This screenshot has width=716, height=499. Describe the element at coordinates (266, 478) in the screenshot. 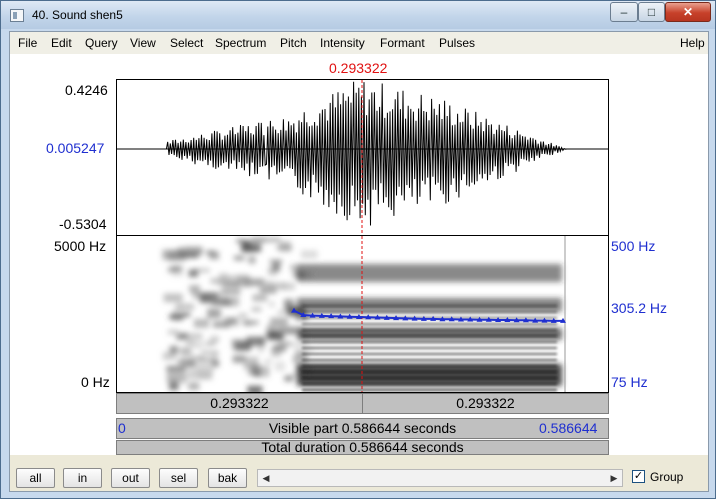

I see `scroll-left-icon: ◀` at that location.